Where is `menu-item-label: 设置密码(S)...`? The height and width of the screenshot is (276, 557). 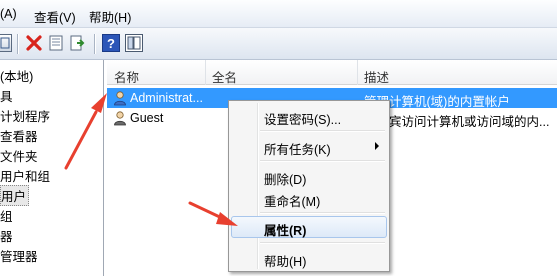
menu-item-label: 设置密码(S)... is located at coordinates (303, 120).